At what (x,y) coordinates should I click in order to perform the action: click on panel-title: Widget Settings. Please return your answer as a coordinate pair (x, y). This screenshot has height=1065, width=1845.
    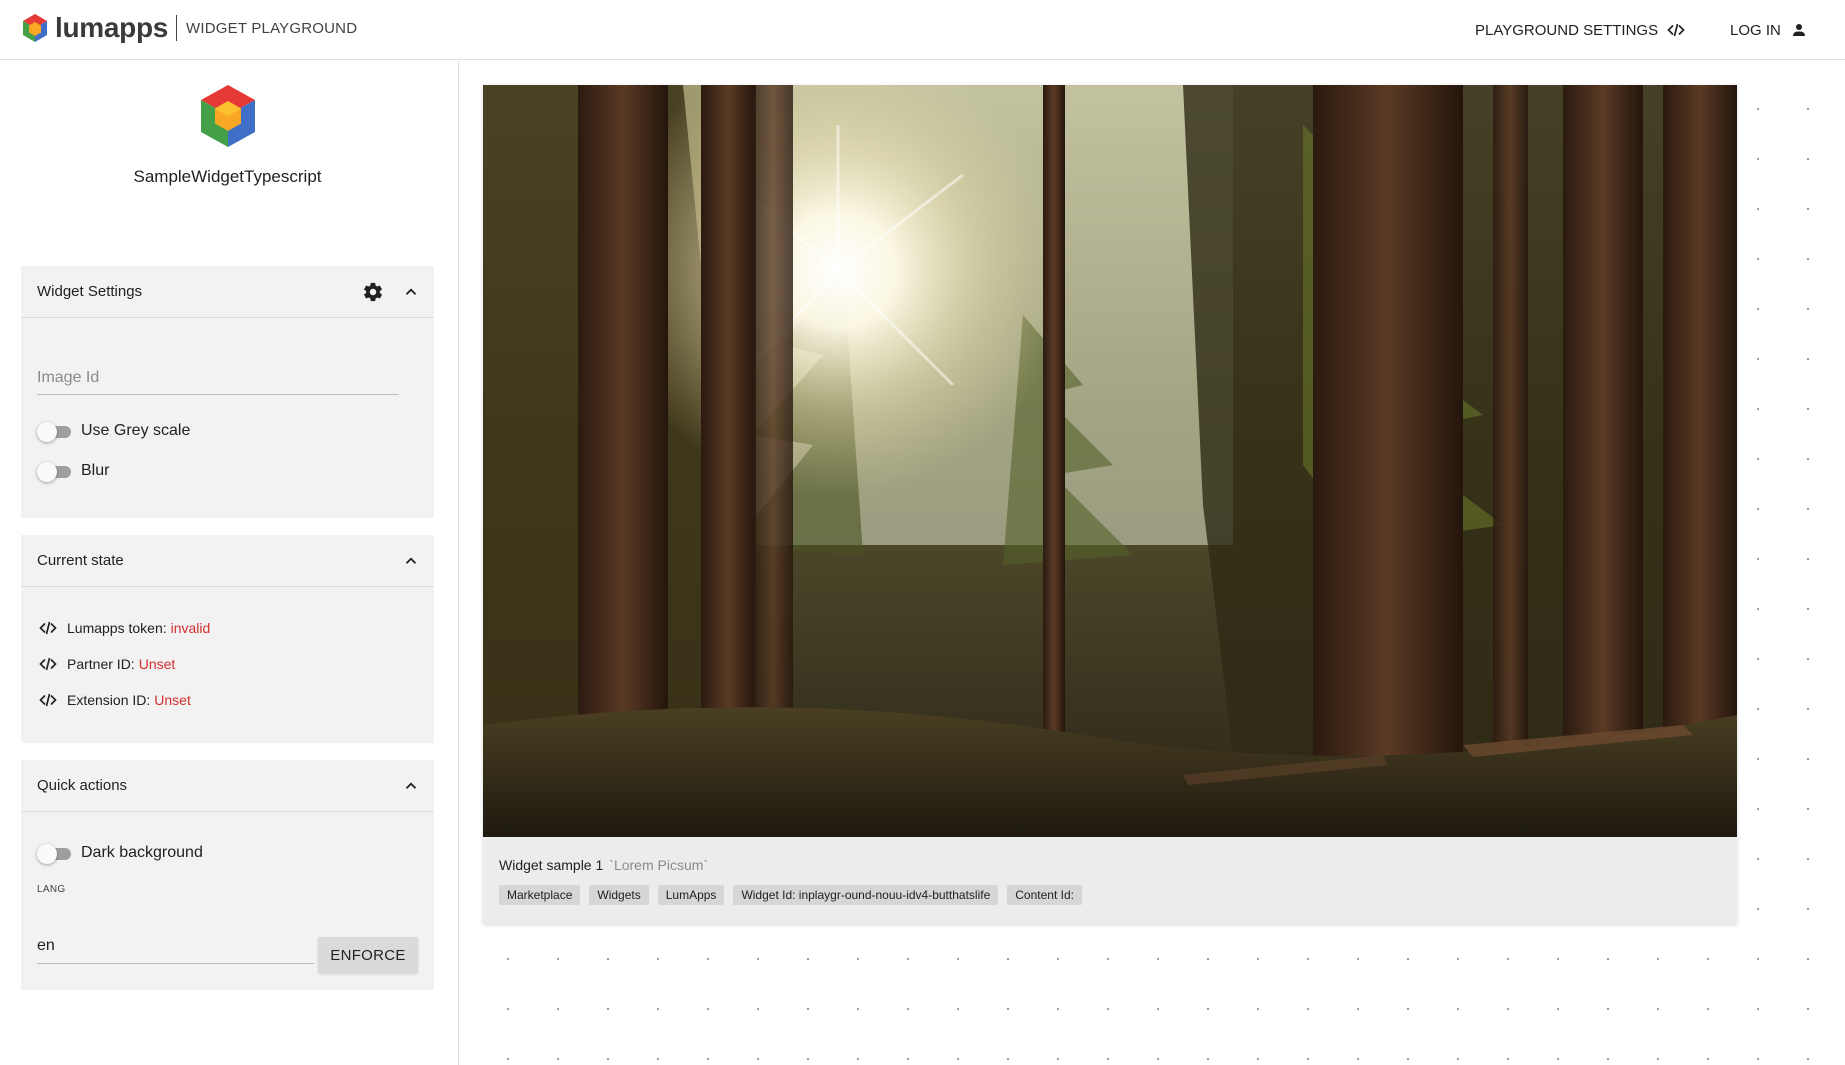
    Looking at the image, I should click on (90, 291).